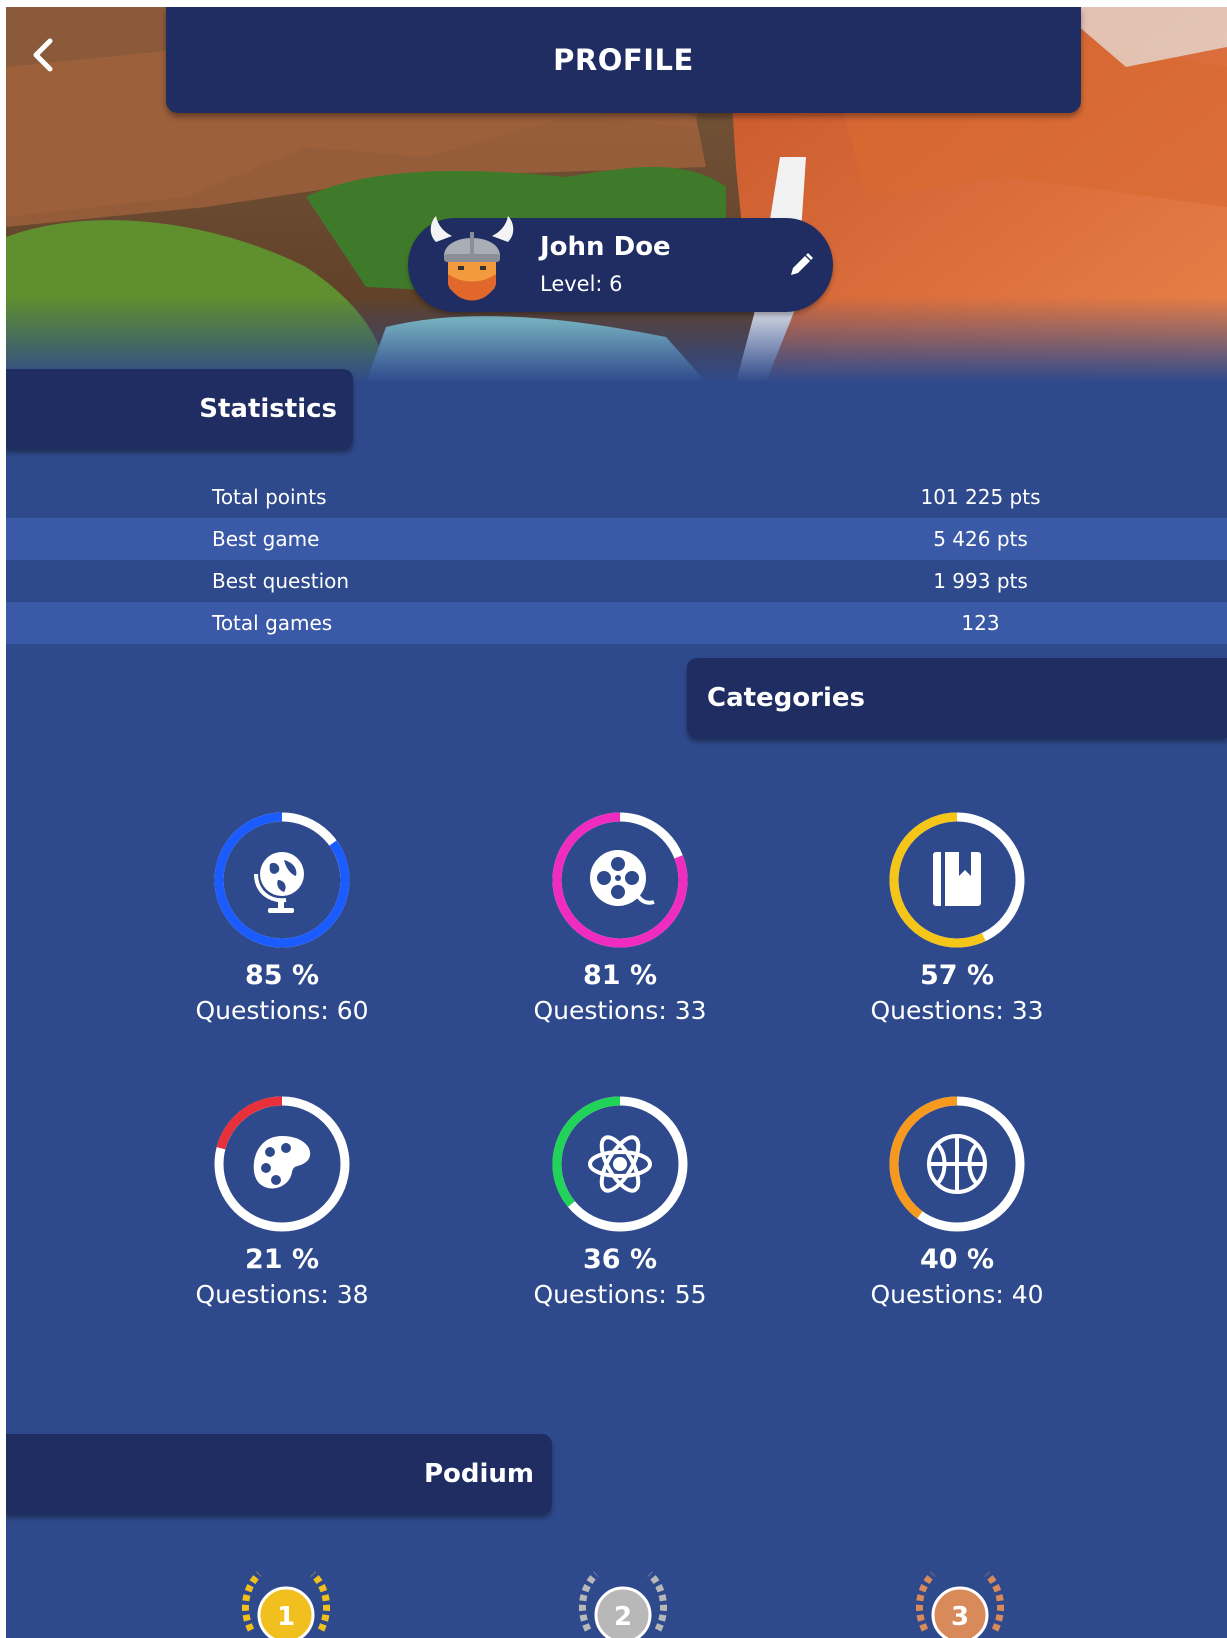 This screenshot has height=1638, width=1227. I want to click on category-science: 36 % Questions: 55, so click(620, 1204).